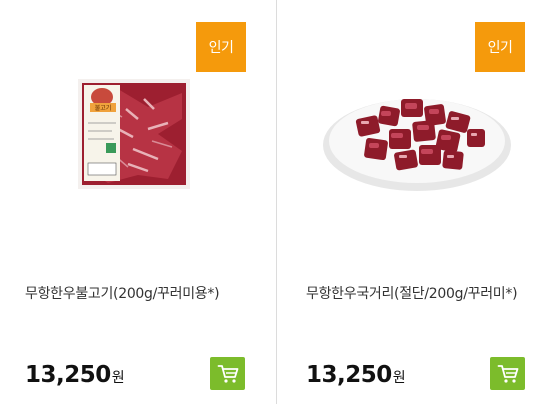  What do you see at coordinates (134, 134) in the screenshot?
I see `product-image: 불고기` at bounding box center [134, 134].